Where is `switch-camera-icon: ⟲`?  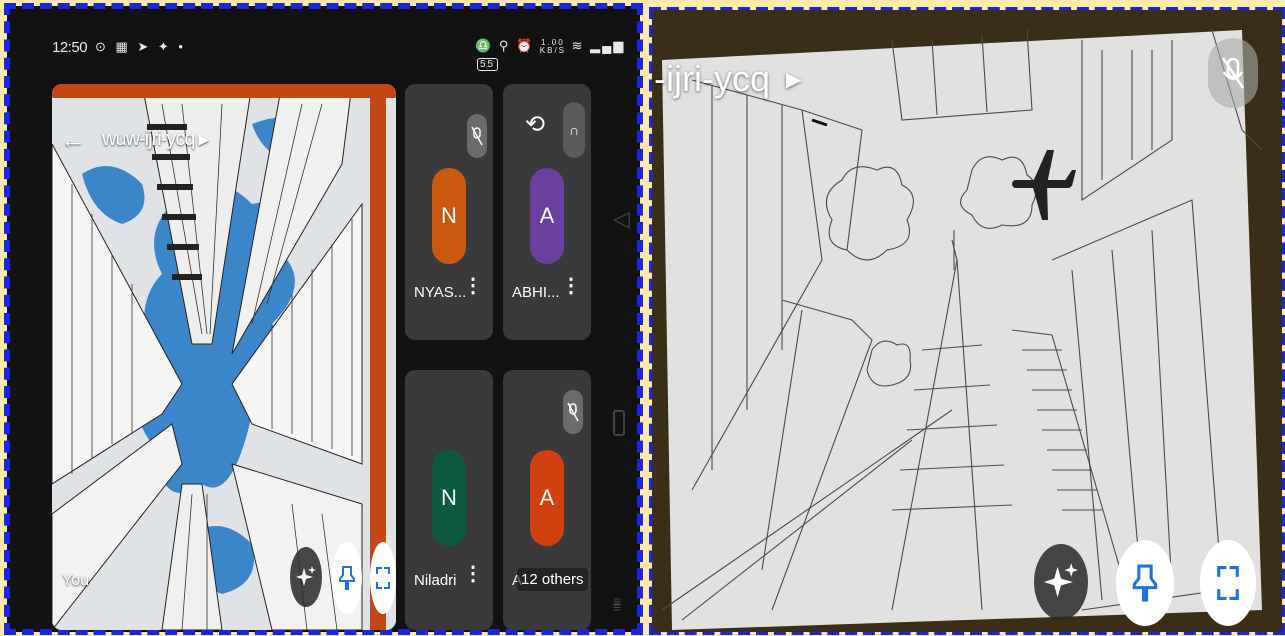
switch-camera-icon: ⟲ is located at coordinates (535, 124).